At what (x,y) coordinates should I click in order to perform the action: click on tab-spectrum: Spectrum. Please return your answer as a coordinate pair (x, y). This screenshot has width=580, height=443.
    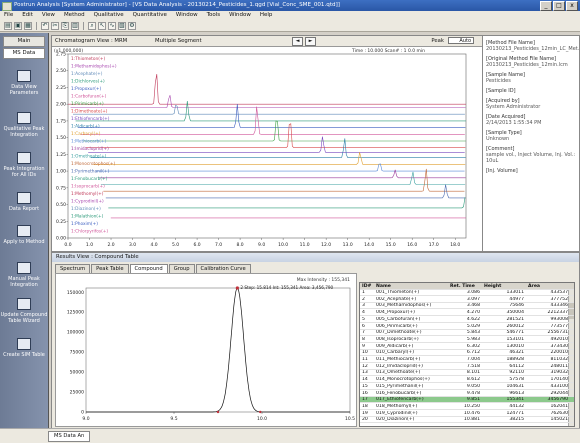
    Looking at the image, I should click on (73, 268).